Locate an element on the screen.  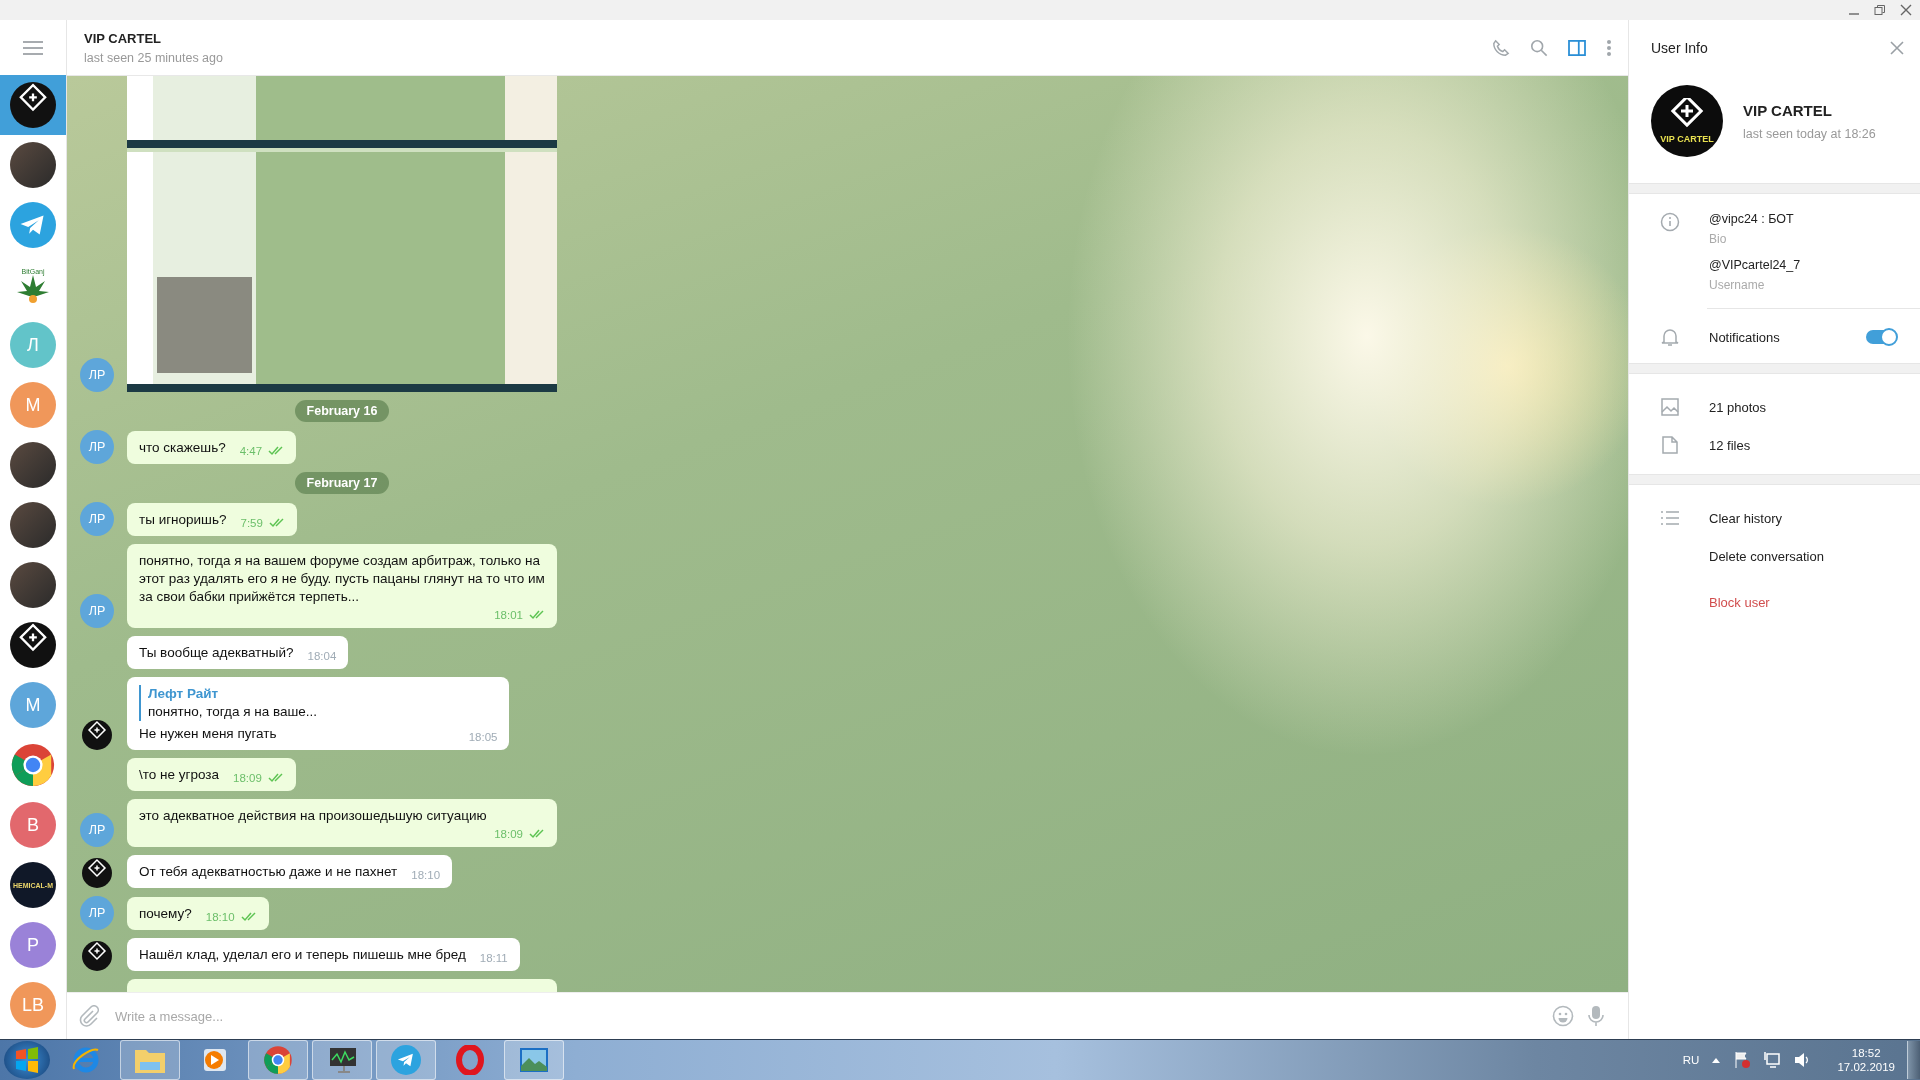
message-text: Ты вообще адекватный? is located at coordinates (216, 653).